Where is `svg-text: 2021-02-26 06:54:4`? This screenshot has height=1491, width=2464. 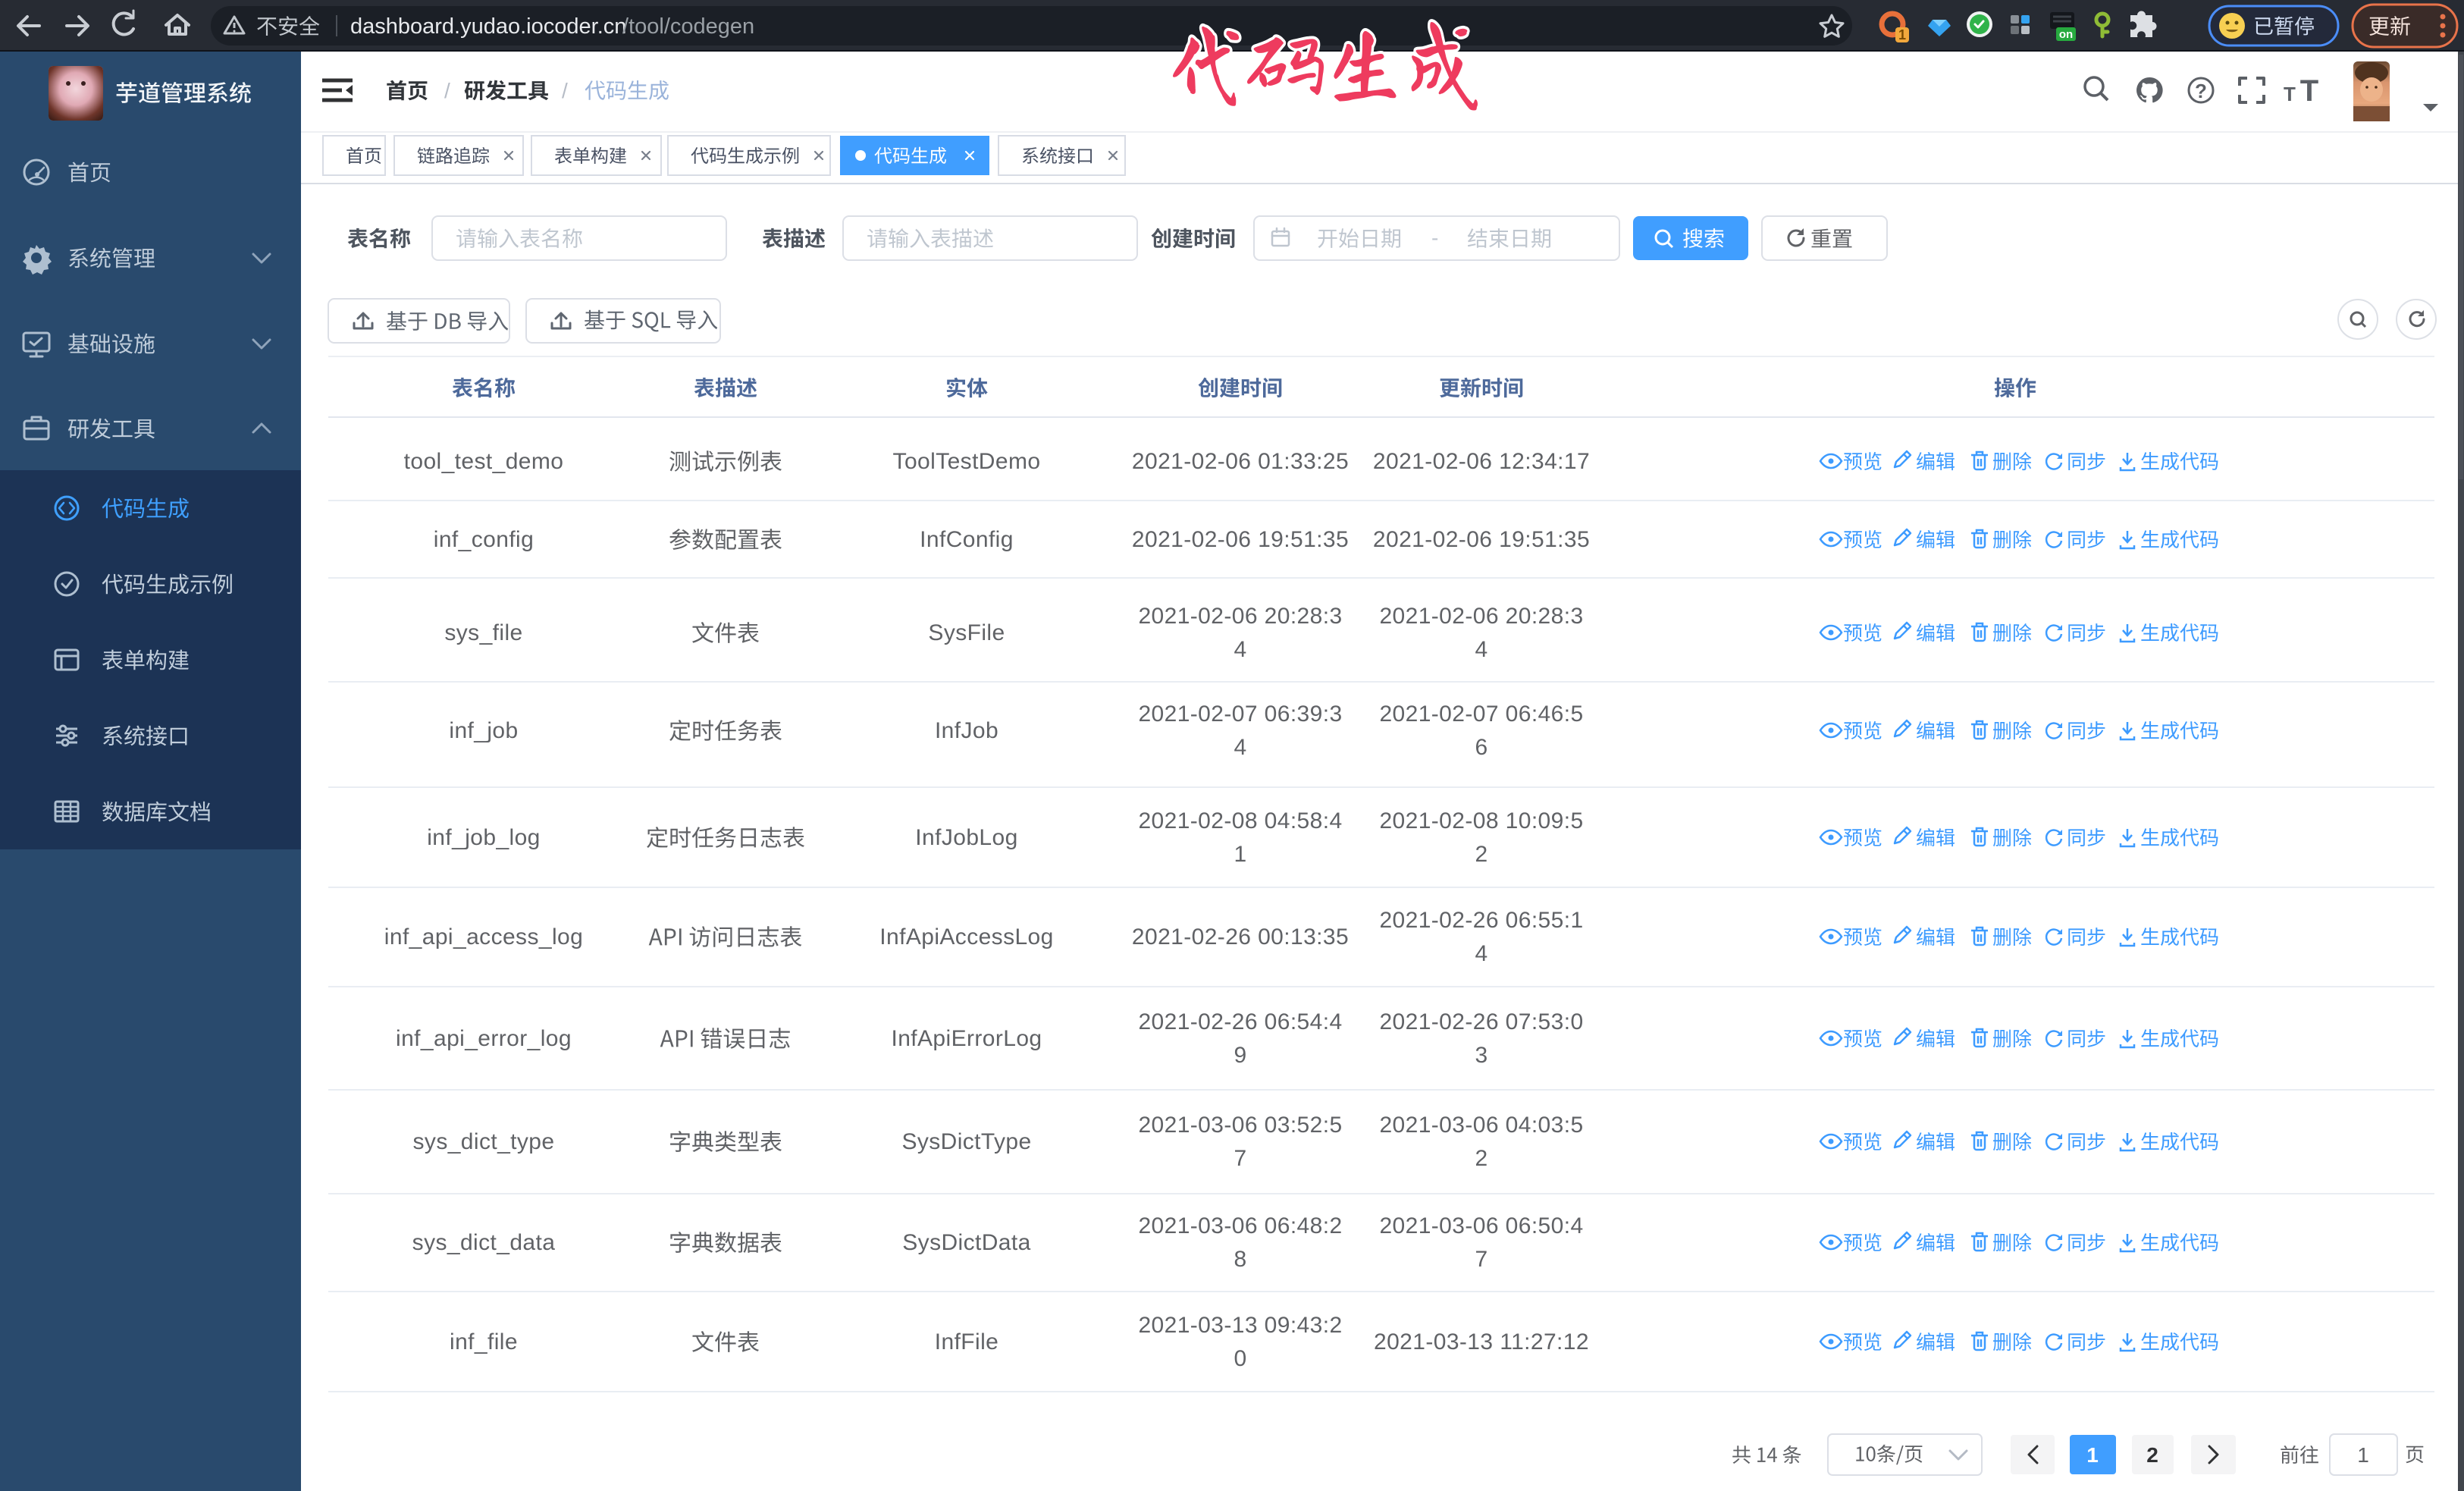
svg-text: 2021-02-26 06:54:4 is located at coordinates (1240, 1021).